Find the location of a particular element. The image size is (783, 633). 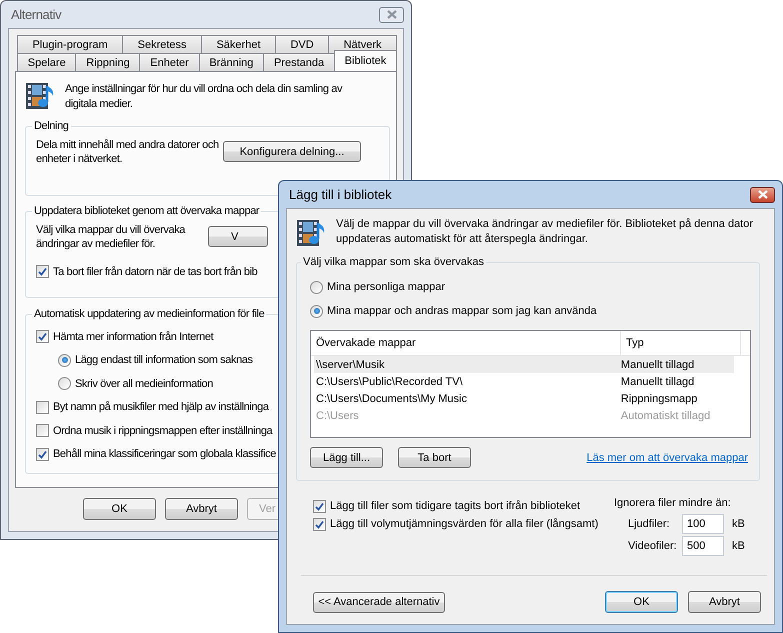

radio-label: Lägg endast till information som saknas is located at coordinates (164, 360).